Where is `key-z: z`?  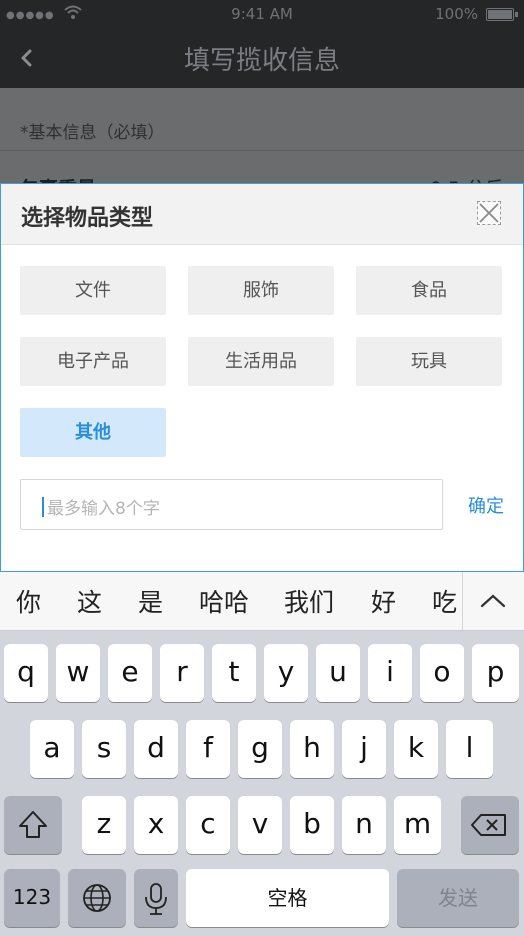 key-z: z is located at coordinates (104, 825).